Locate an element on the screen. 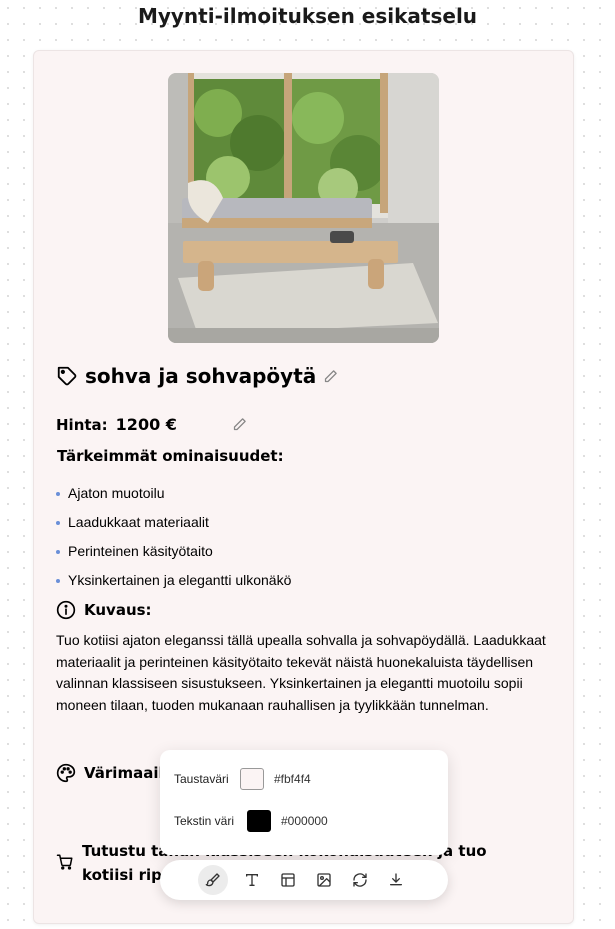 The image size is (615, 929). brush-tool-button is located at coordinates (213, 880).